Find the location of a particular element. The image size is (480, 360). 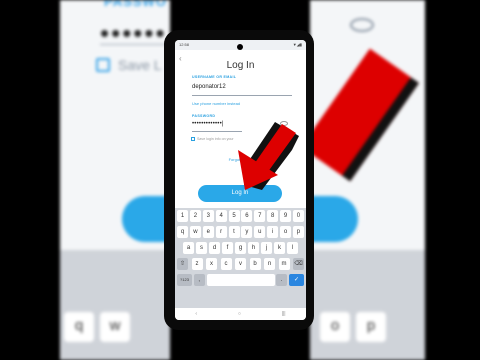

red-arrow-annotation is located at coordinates (268, 156).